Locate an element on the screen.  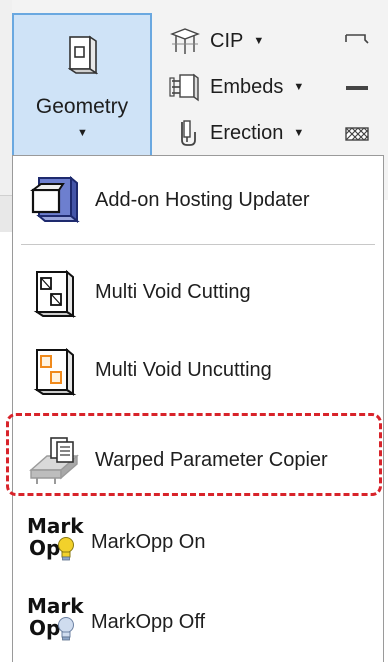
embeds-label: Embeds is located at coordinates (247, 86).